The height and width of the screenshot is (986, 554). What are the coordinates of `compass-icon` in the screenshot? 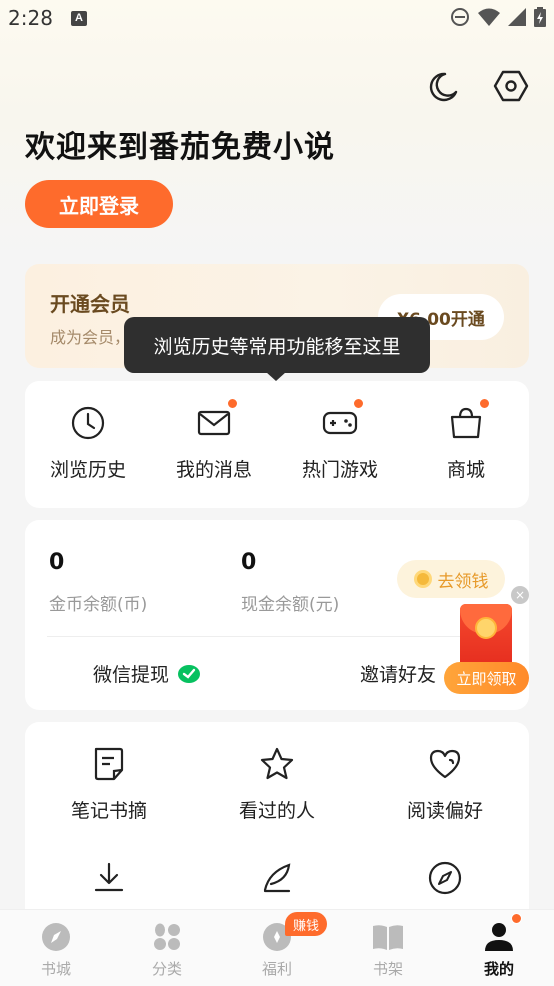 It's located at (445, 878).